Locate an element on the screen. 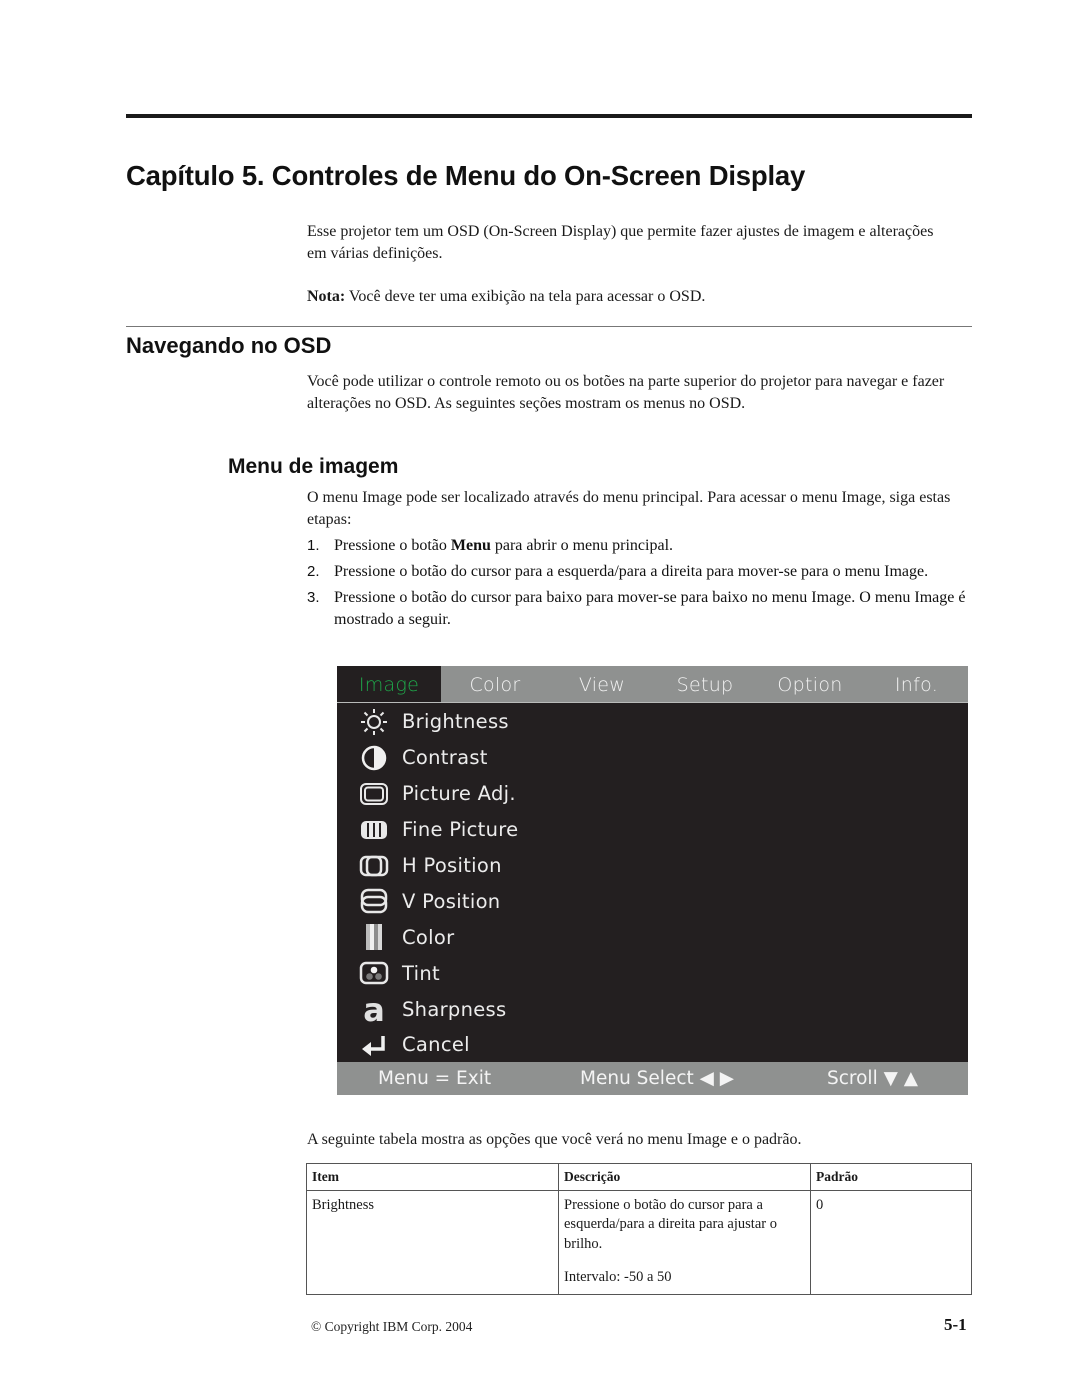 Image resolution: width=1080 pixels, height=1397 pixels. osd-item-label: Brightness is located at coordinates (455, 722).